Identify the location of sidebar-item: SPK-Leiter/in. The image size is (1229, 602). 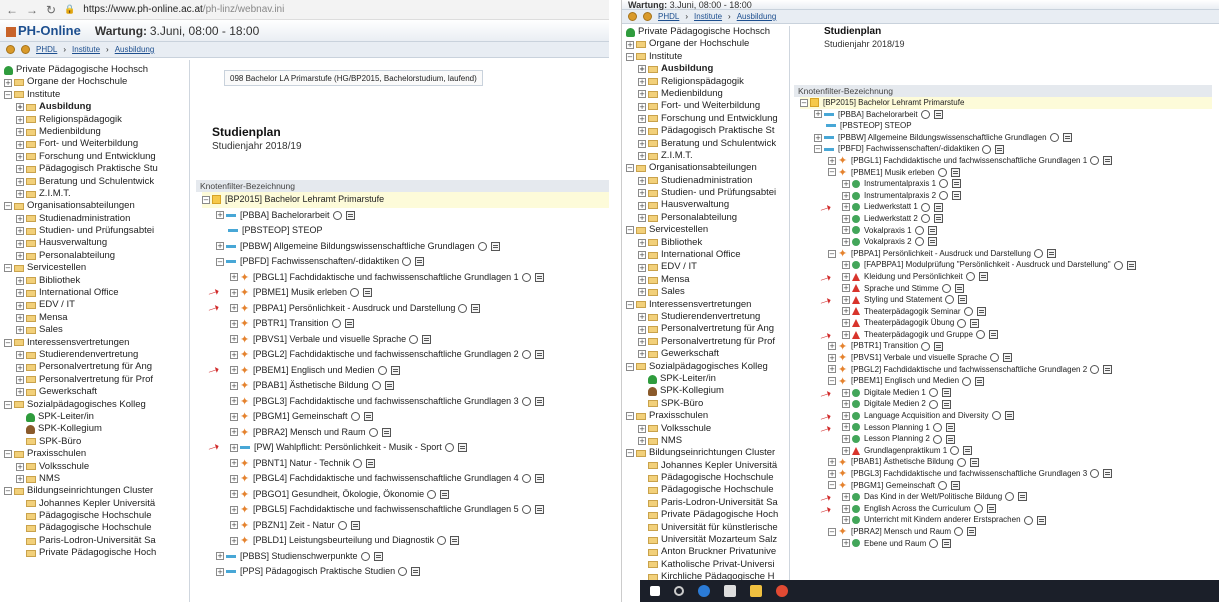
(705, 379).